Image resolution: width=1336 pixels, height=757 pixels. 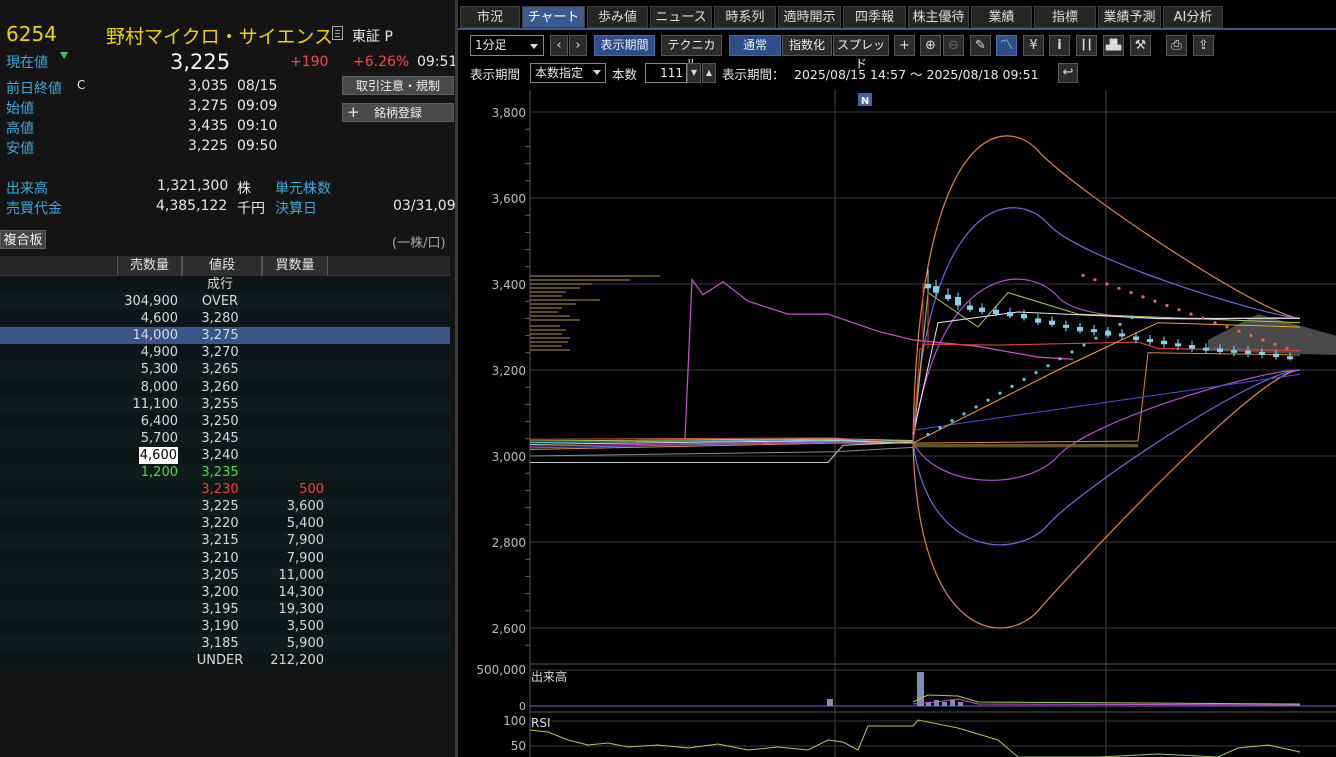 I want to click on tab-5: 適時開示, so click(x=809, y=17).